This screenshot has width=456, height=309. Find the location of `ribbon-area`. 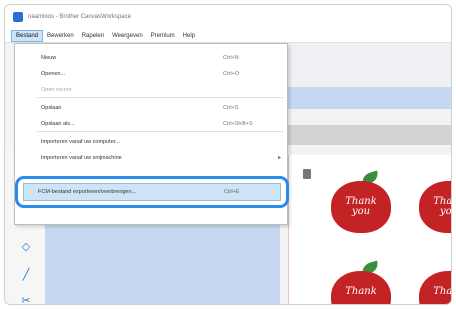

ribbon-area is located at coordinates (368, 65).